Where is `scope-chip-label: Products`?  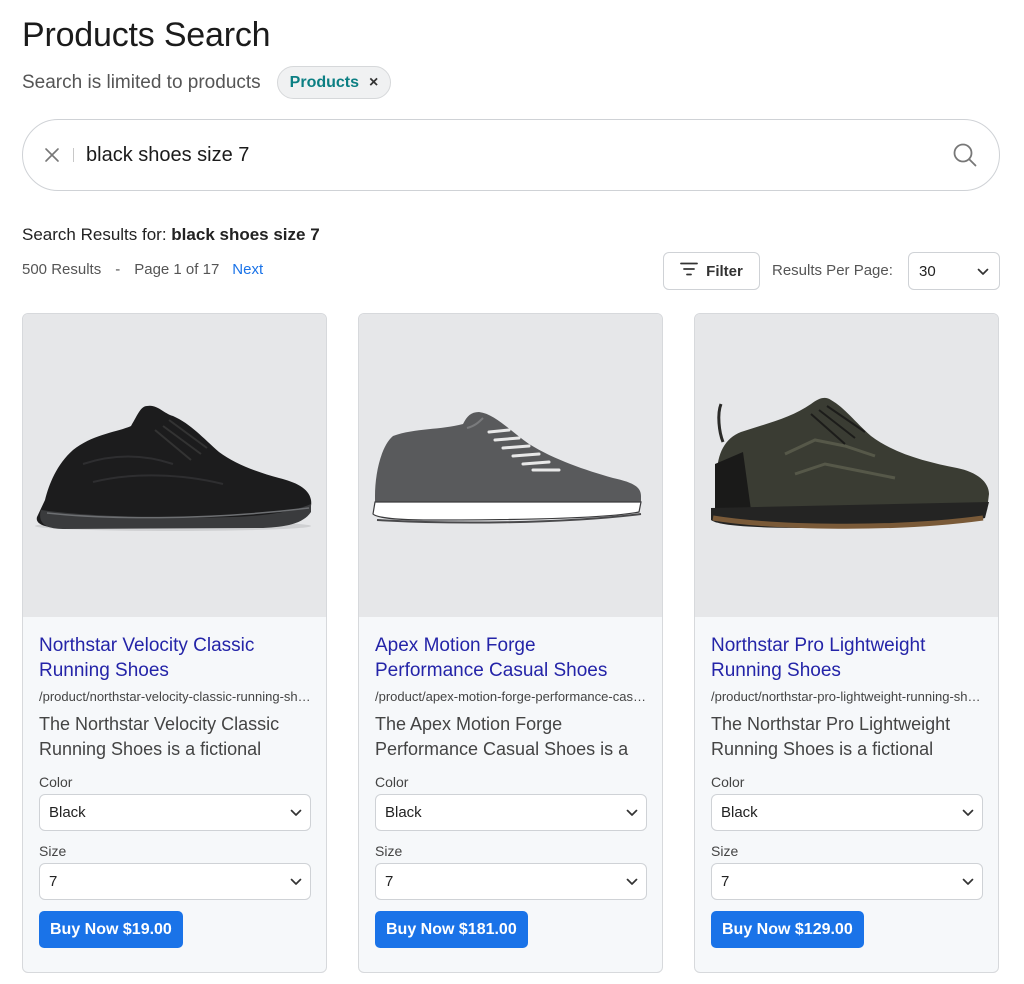 scope-chip-label: Products is located at coordinates (324, 82).